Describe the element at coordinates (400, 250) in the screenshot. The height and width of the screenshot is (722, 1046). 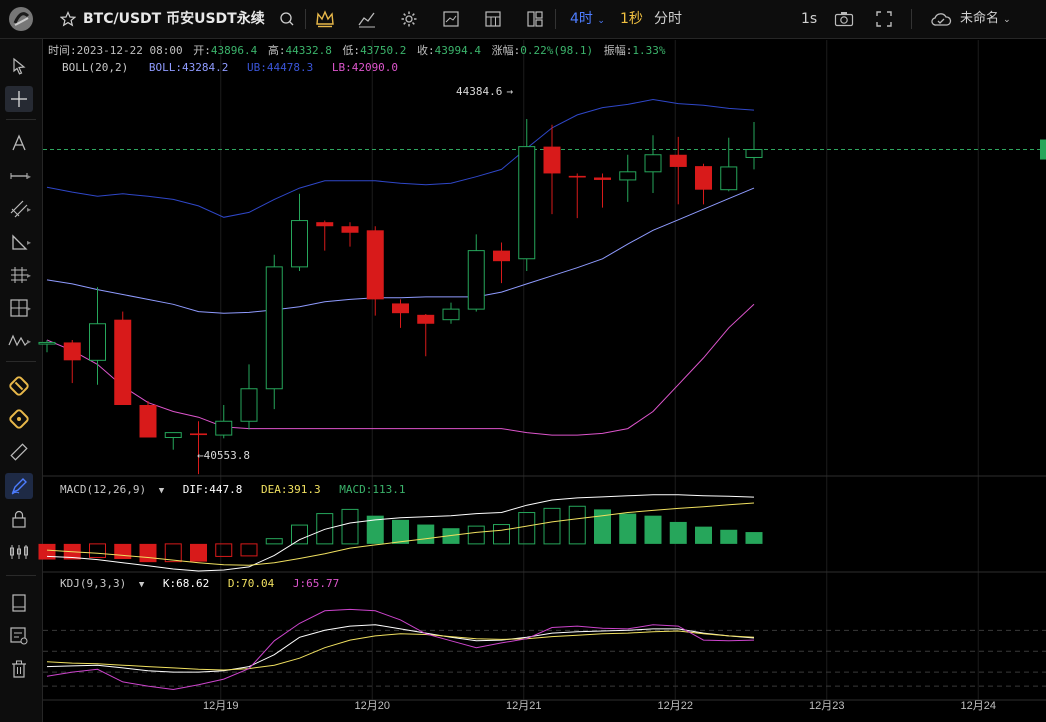
I see `boll-mid-line` at that location.